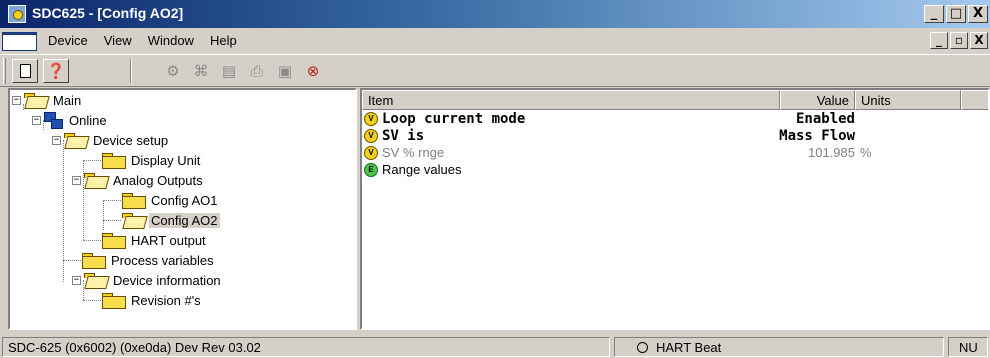 This screenshot has height=358, width=990. Describe the element at coordinates (158, 180) in the screenshot. I see `tree-node-label: Analog Outputs` at that location.